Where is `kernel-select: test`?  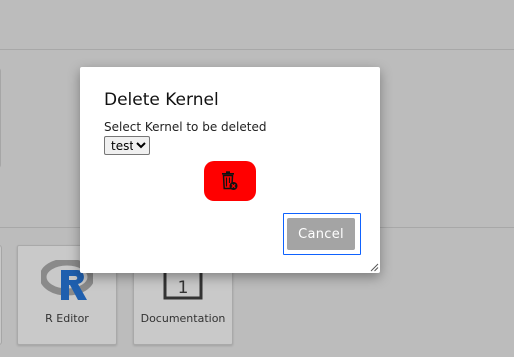
kernel-select: test is located at coordinates (127, 145).